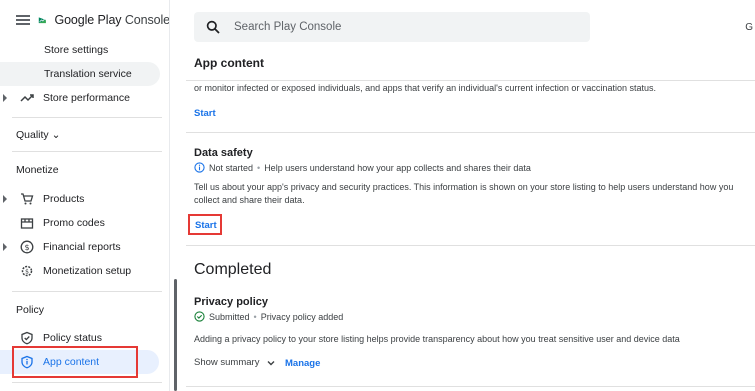 Image resolution: width=755 pixels, height=391 pixels. What do you see at coordinates (80, 98) in the screenshot?
I see `sidebar-item-store-performance: Store performance` at bounding box center [80, 98].